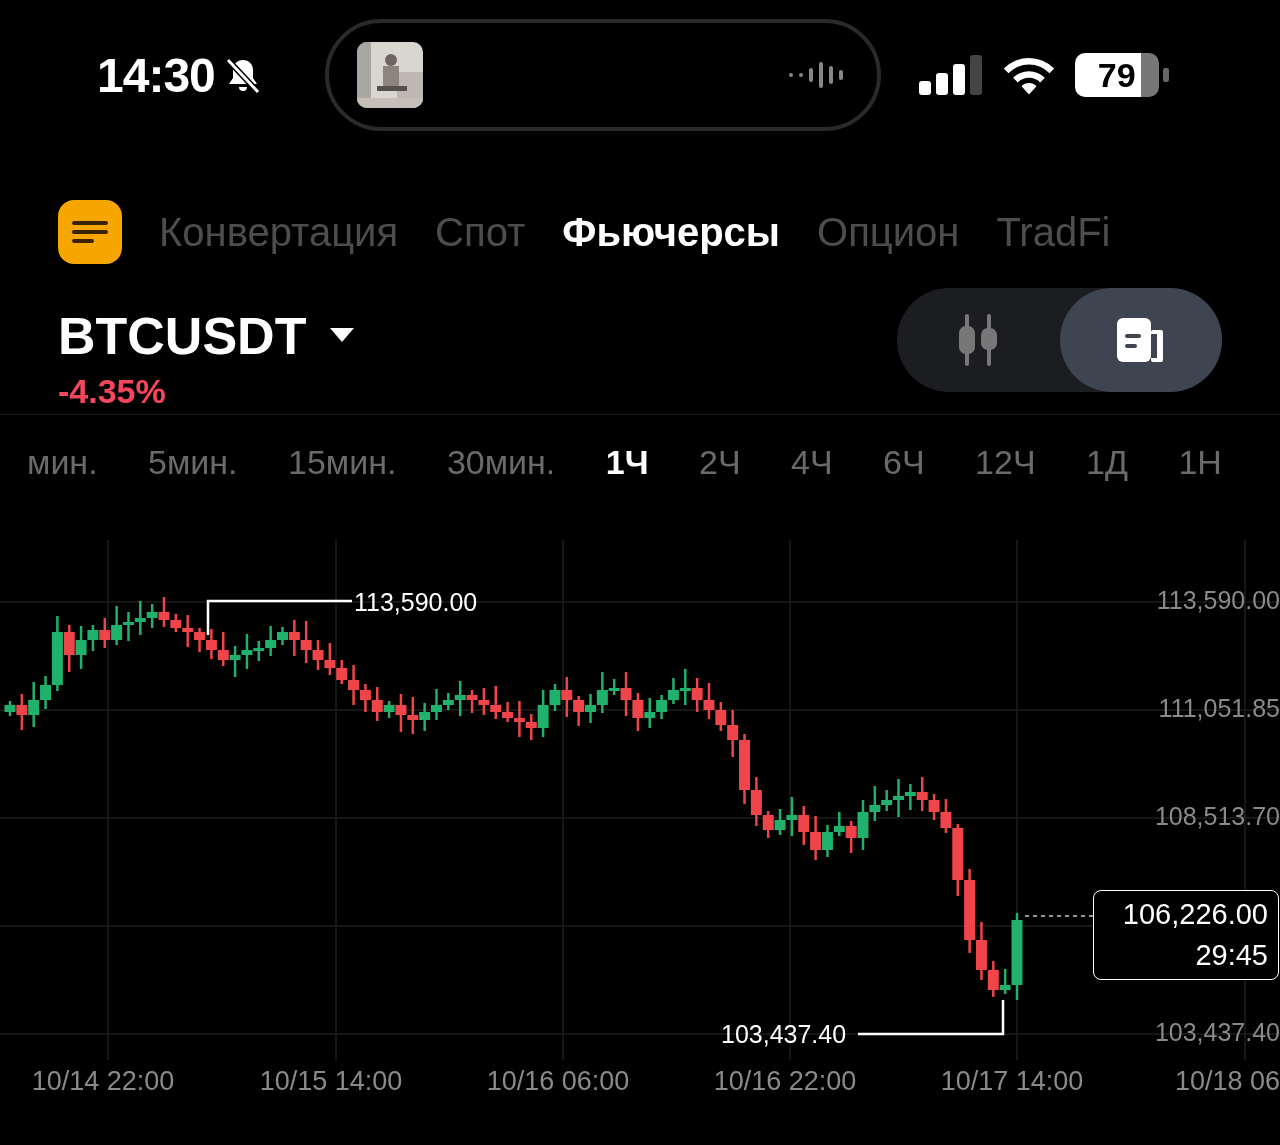 The width and height of the screenshot is (1280, 1145). Describe the element at coordinates (480, 232) in the screenshot. I see `nav-tab: Спот` at that location.